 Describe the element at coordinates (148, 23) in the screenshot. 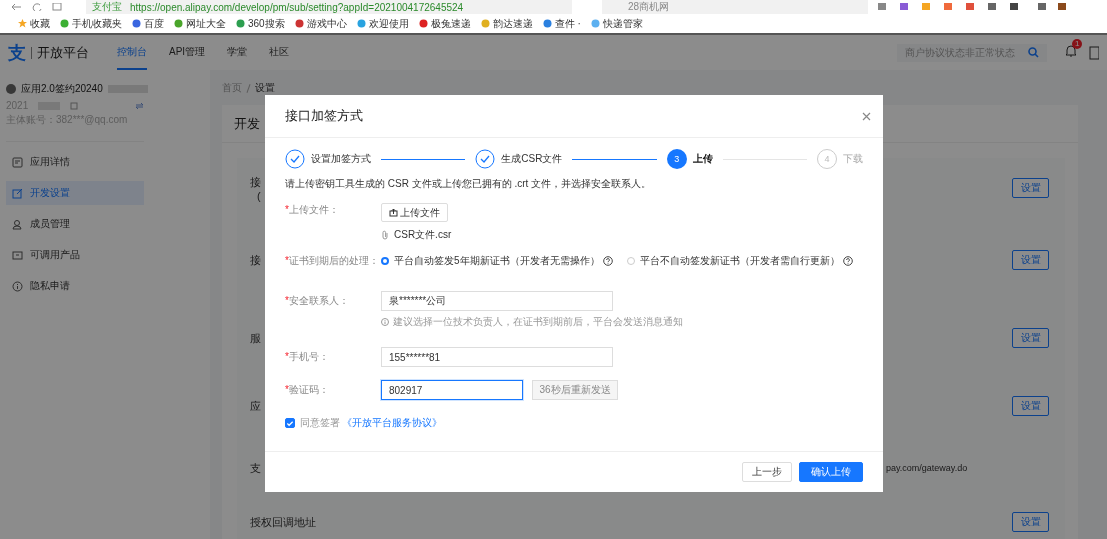

I see `bookmark: 百度` at that location.